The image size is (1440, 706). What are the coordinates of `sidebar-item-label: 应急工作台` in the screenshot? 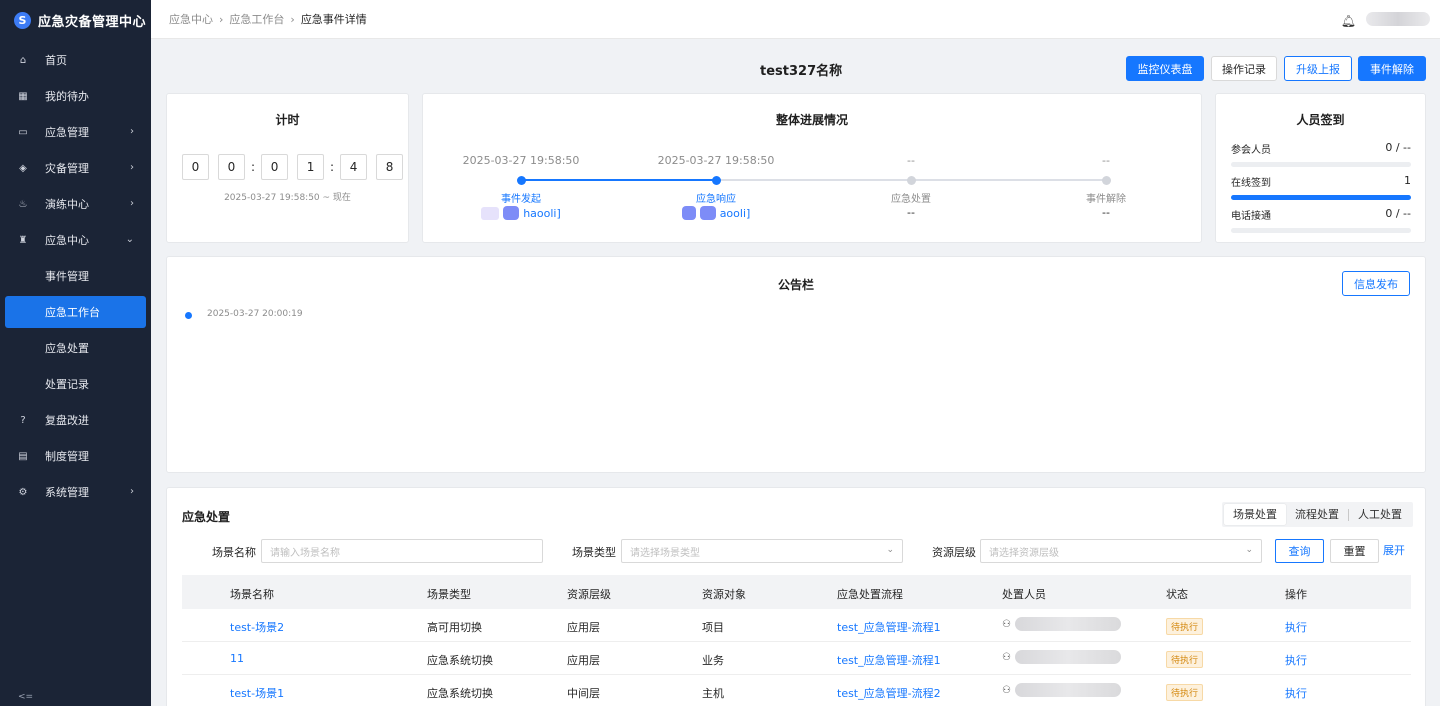 It's located at (72, 312).